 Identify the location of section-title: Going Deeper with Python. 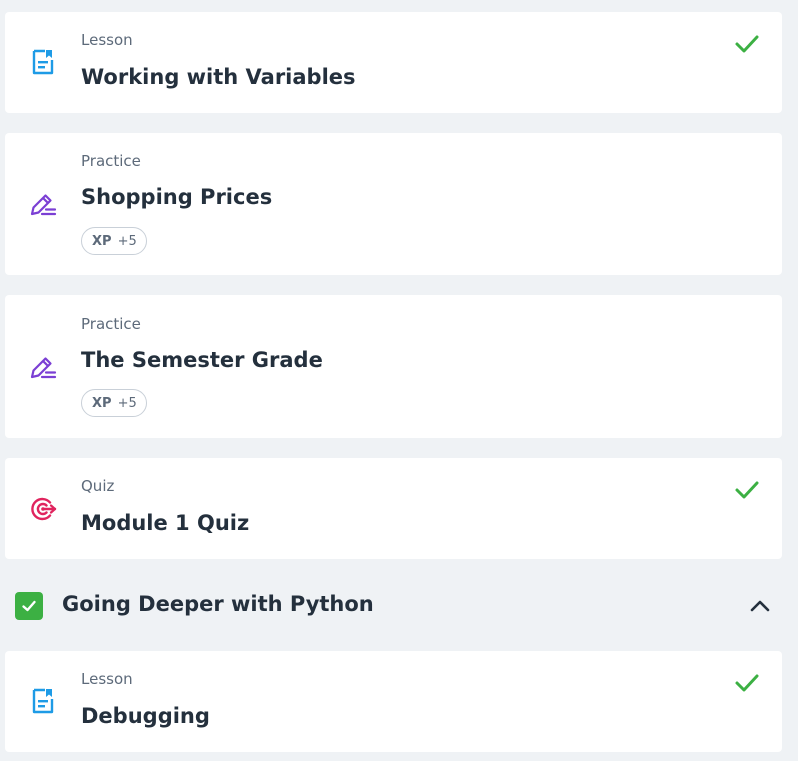
(218, 604).